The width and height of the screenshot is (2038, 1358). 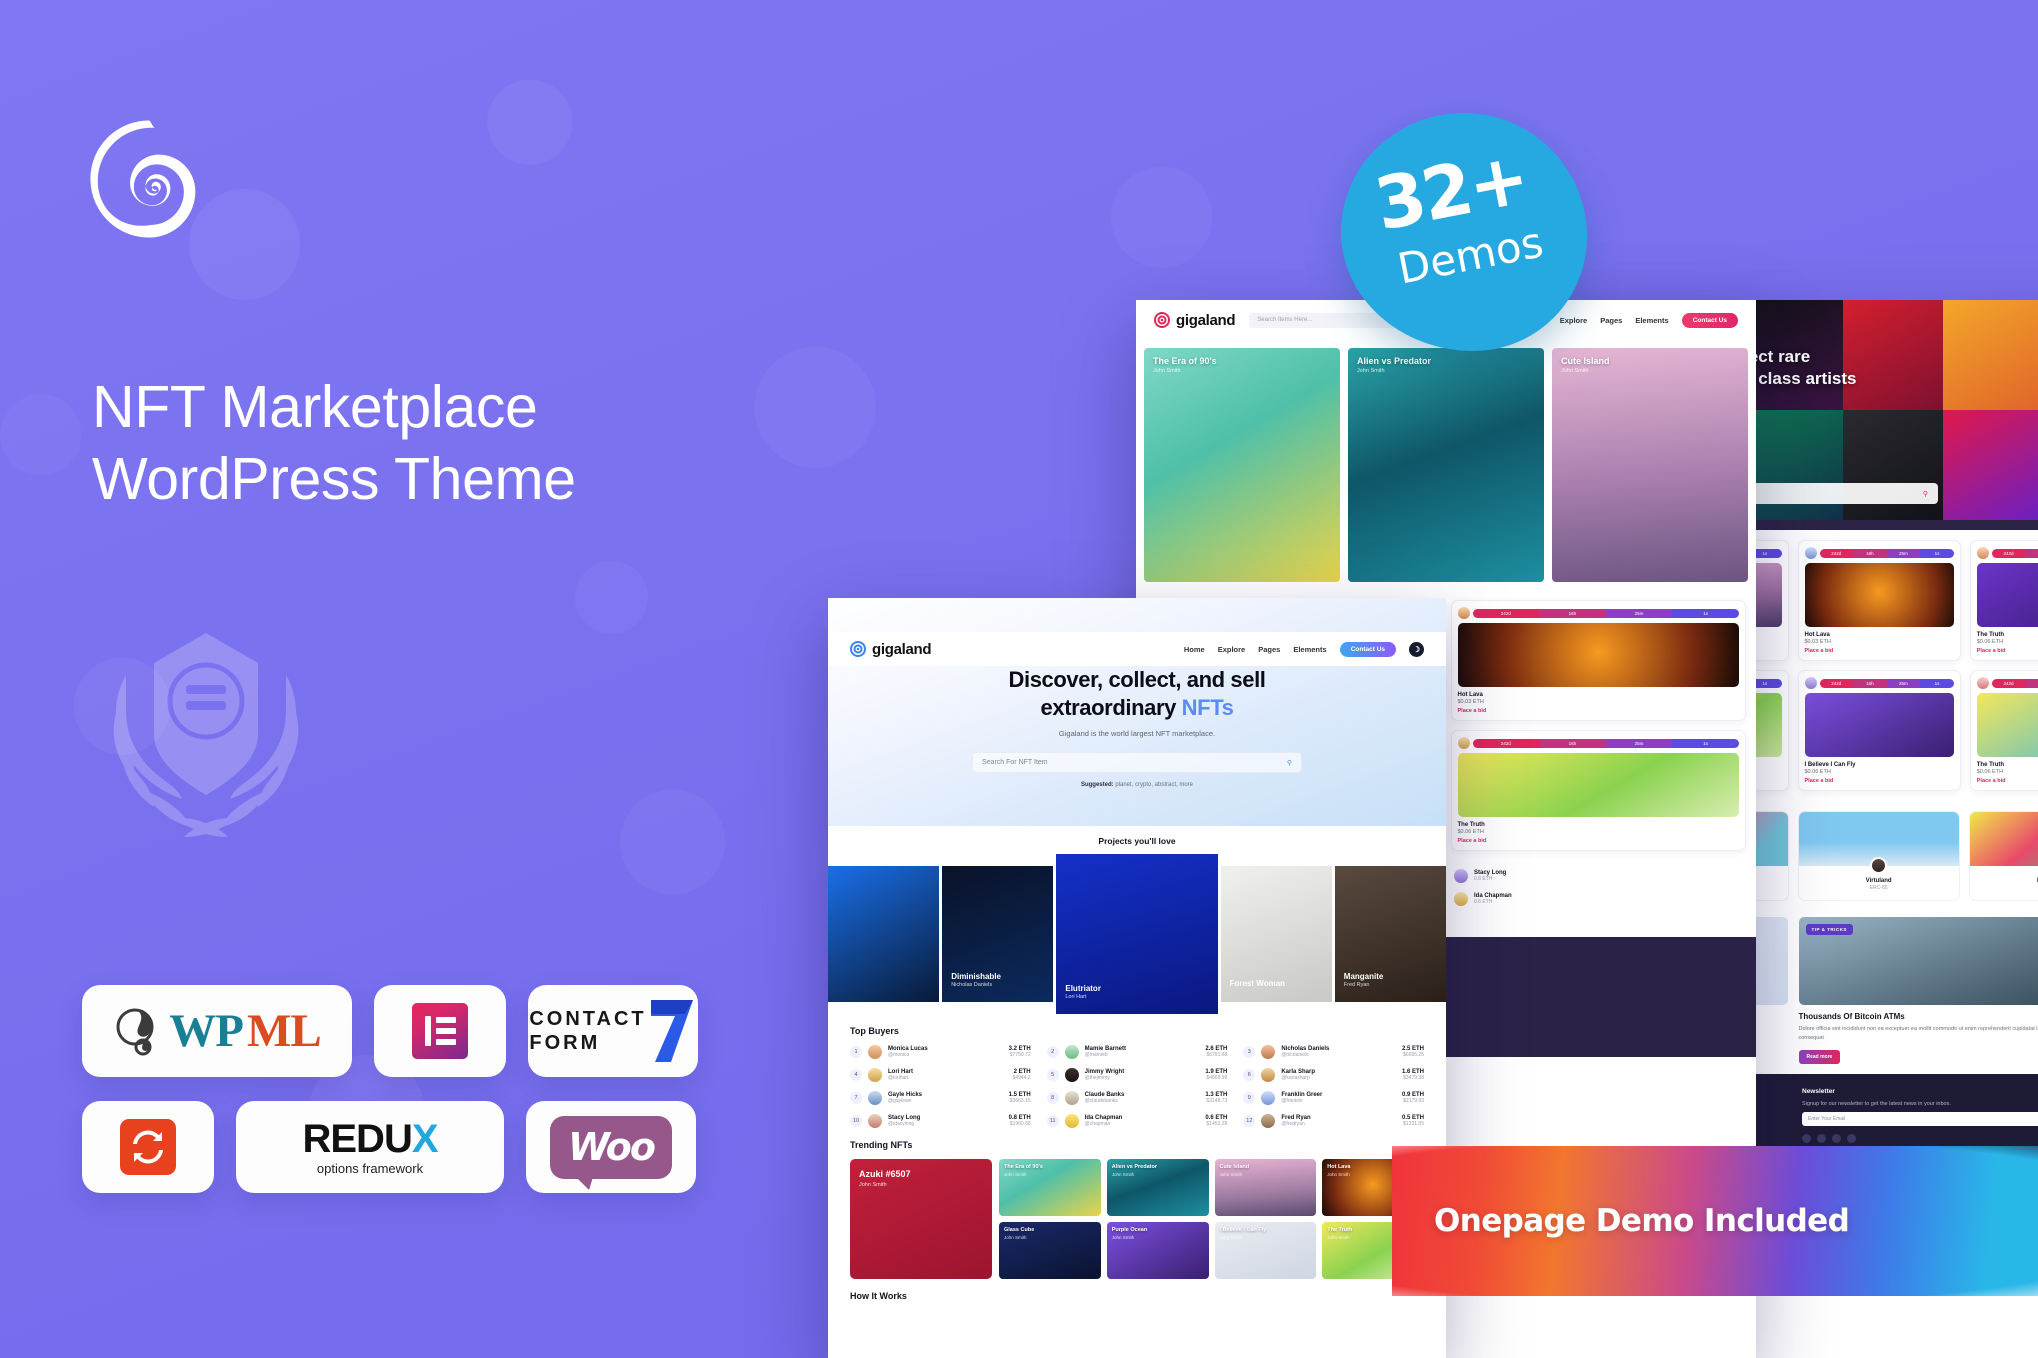 What do you see at coordinates (1234, 1167) in the screenshot?
I see `trending-card-title: Cute Island` at bounding box center [1234, 1167].